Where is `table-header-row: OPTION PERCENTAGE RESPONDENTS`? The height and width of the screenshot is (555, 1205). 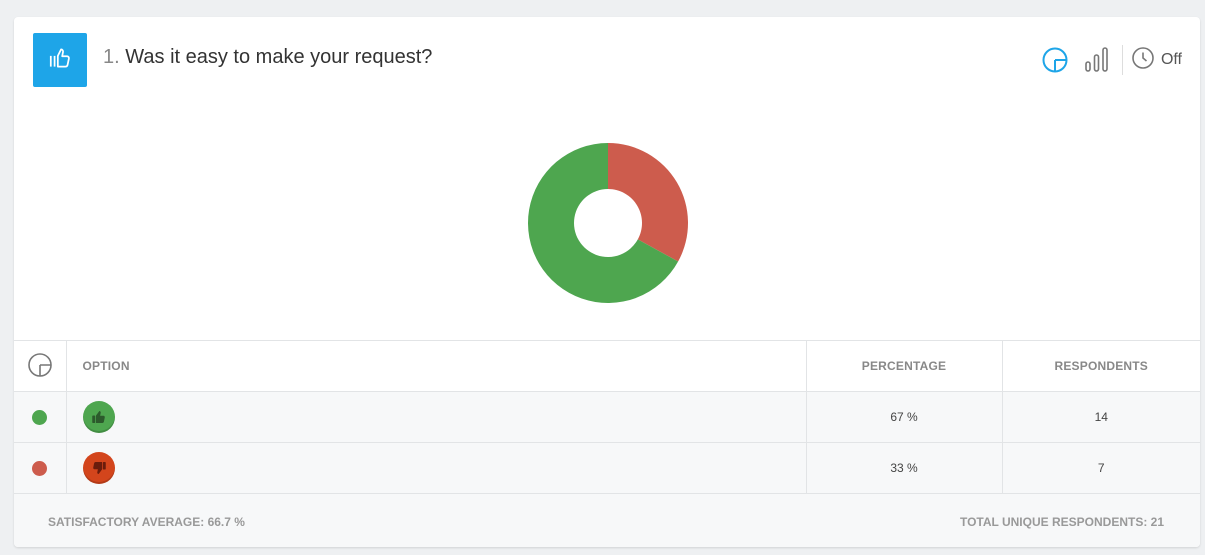
table-header-row: OPTION PERCENTAGE RESPONDENTS is located at coordinates (607, 366).